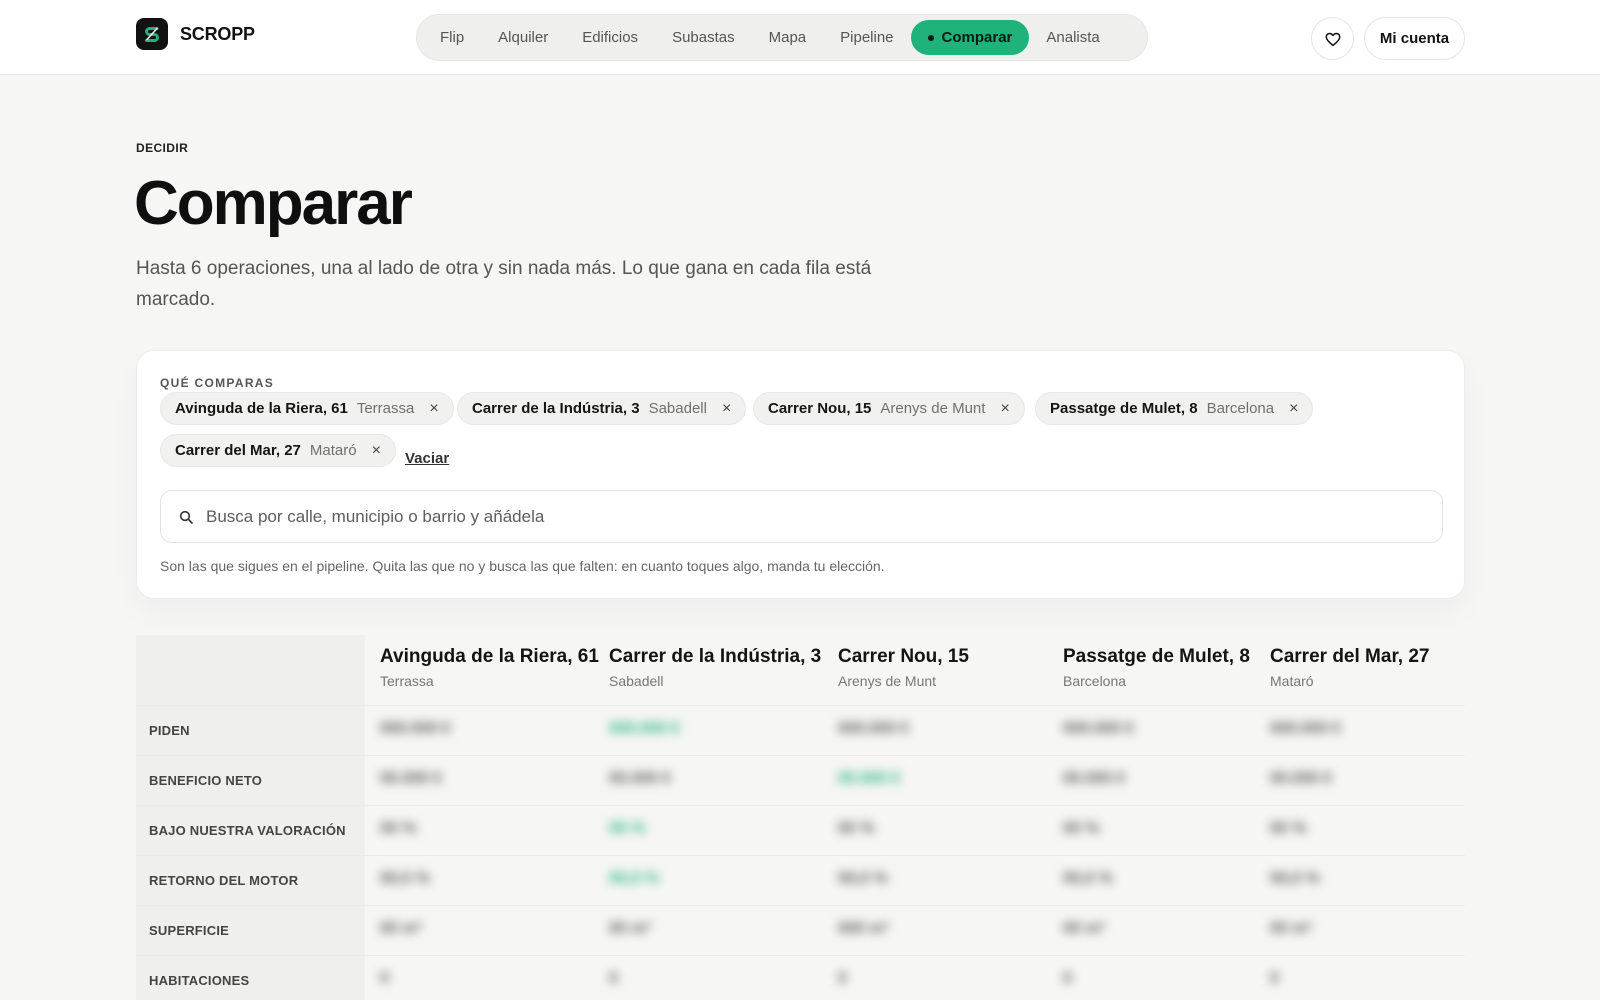 This screenshot has width=1600, height=1000. I want to click on column-street: Carrer del Mar, 27, so click(1350, 656).